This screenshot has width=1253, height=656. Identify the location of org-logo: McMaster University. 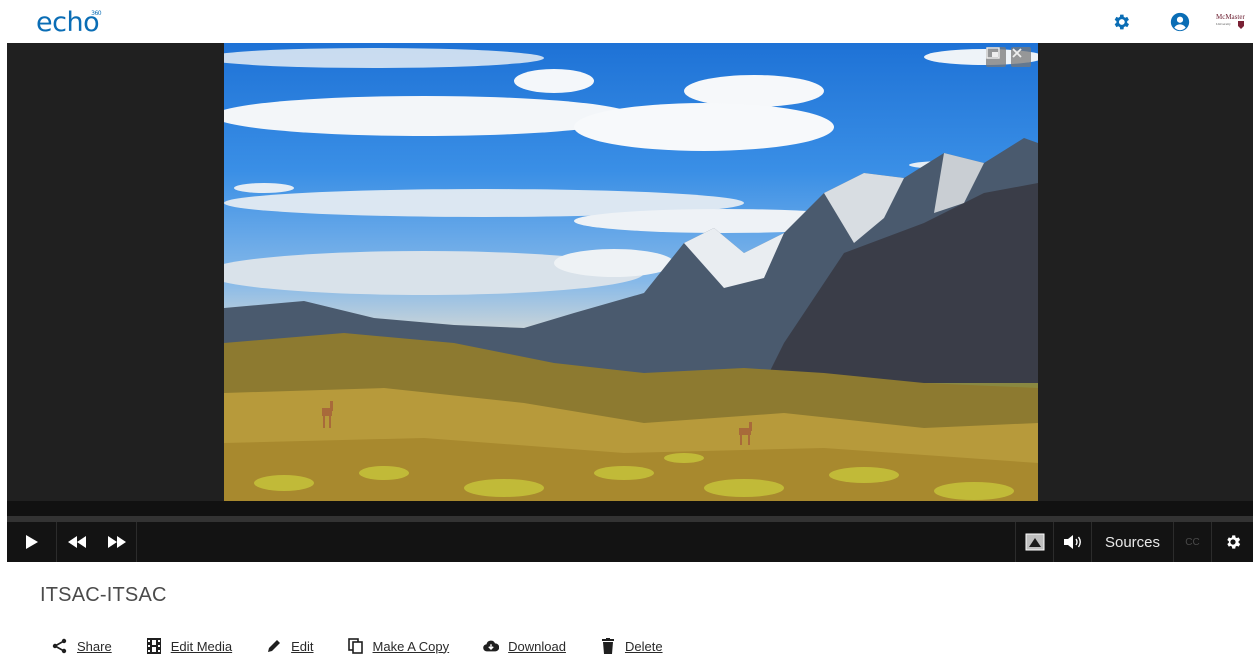
(1231, 22).